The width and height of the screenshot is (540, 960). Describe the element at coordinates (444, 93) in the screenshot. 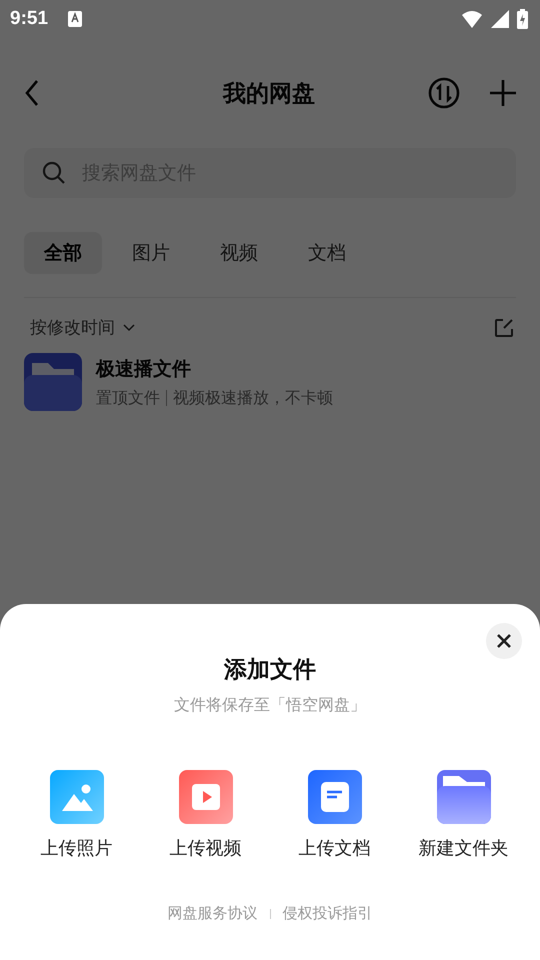

I see `transfer-icon` at that location.